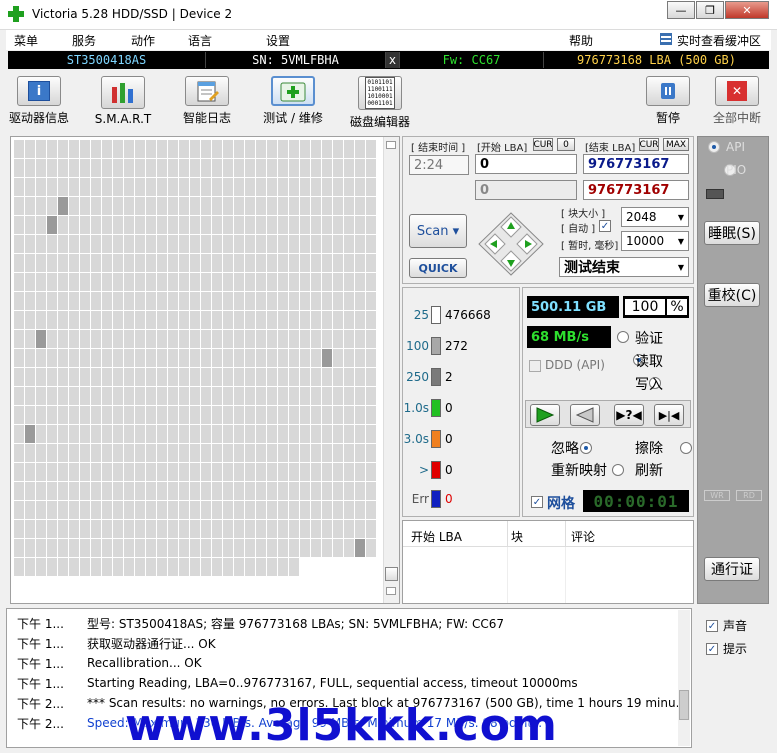  Describe the element at coordinates (517, 536) in the screenshot. I see `col-block: 块` at that location.